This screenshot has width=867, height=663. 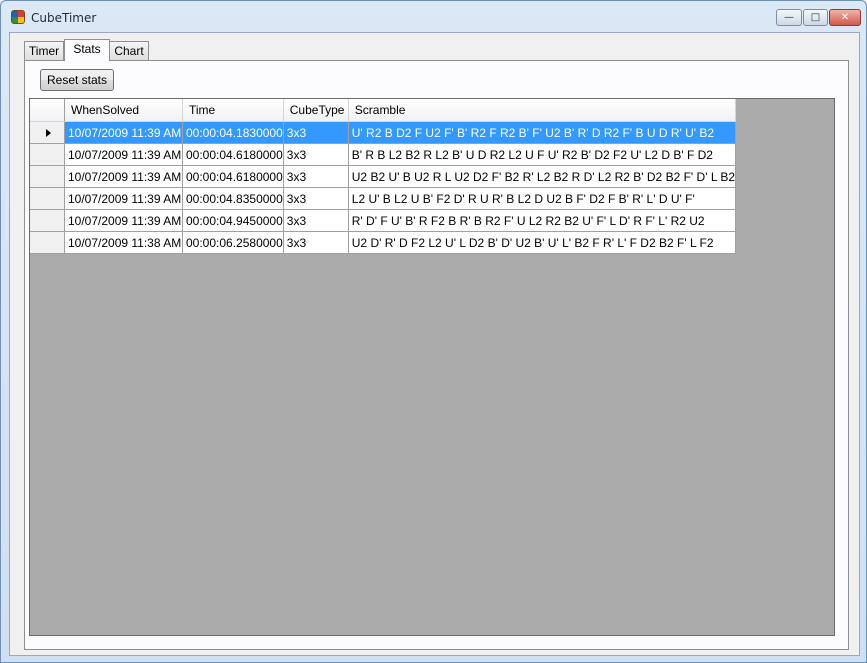 I want to click on reset-stats-button: Reset stats, so click(x=77, y=80).